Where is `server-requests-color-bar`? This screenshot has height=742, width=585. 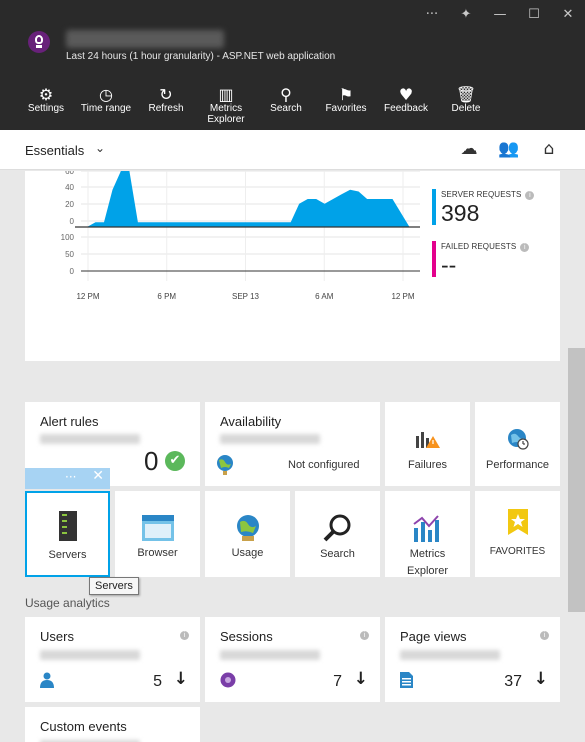
server-requests-color-bar is located at coordinates (434, 207).